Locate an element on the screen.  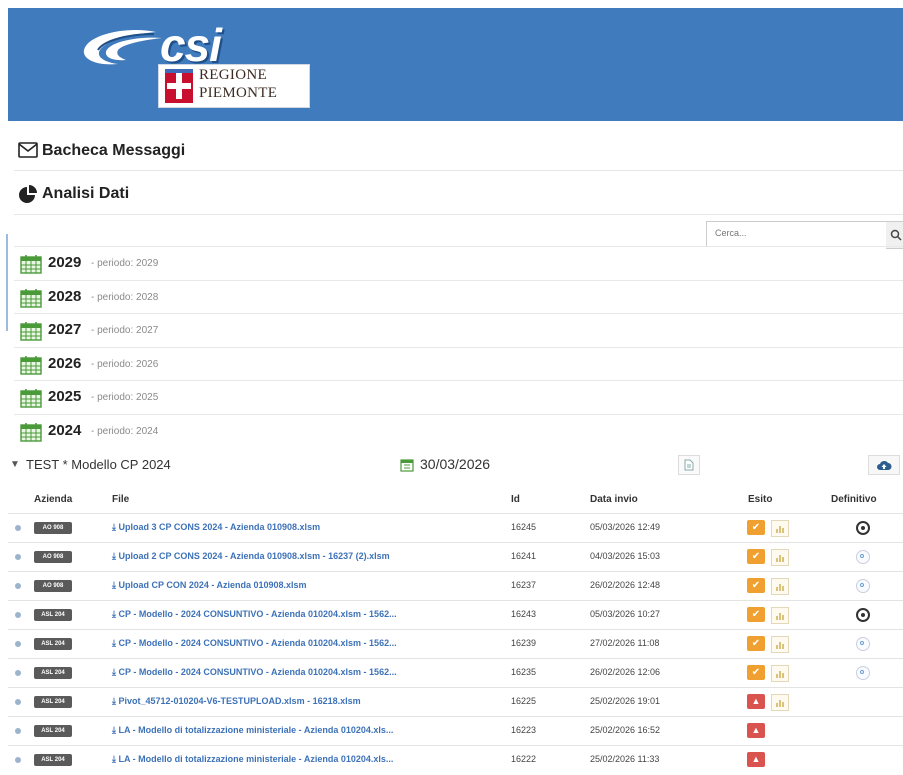
search-button is located at coordinates (894, 235).